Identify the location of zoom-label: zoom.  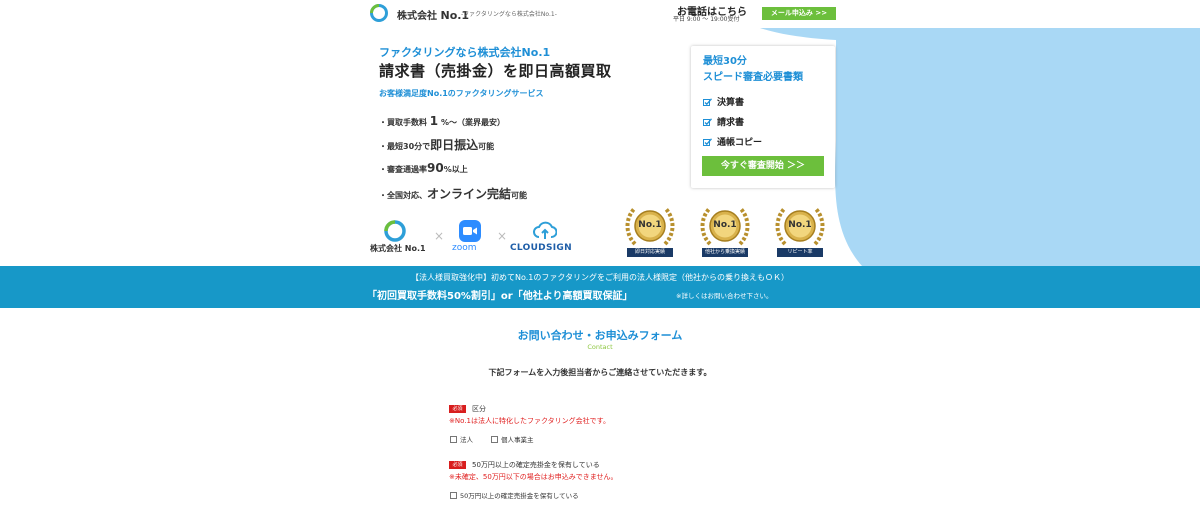
(464, 248).